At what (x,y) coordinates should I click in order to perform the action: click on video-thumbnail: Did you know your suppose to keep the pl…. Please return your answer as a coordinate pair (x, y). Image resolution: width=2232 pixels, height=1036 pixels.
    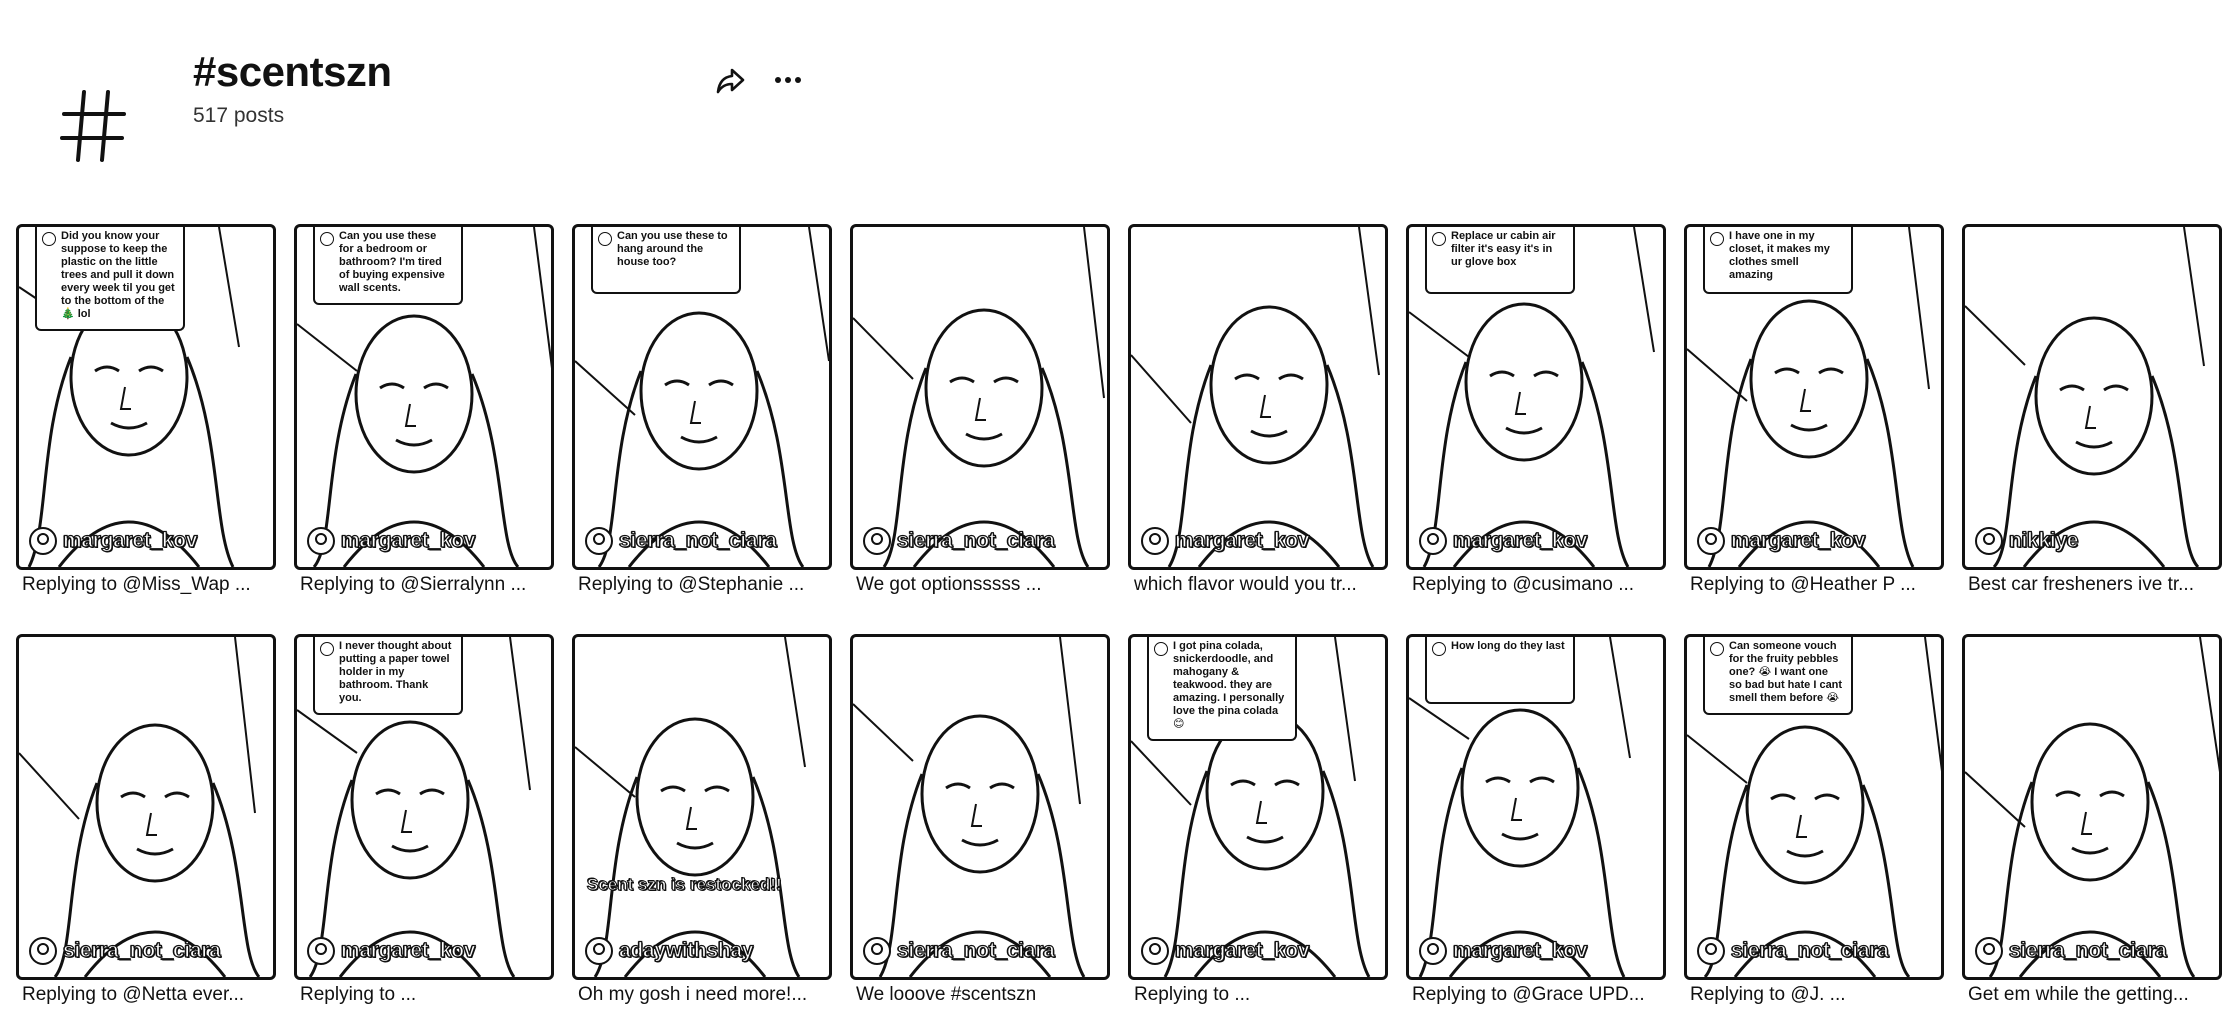
    Looking at the image, I should click on (146, 397).